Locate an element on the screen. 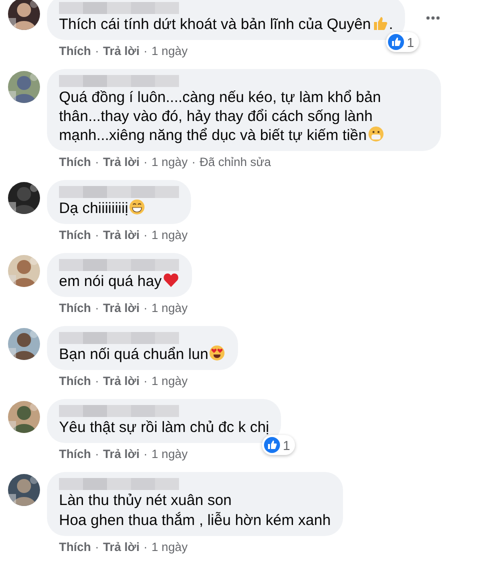  comment-text: Yêu thật sự rồi làm chủ đc k chị is located at coordinates (164, 427).